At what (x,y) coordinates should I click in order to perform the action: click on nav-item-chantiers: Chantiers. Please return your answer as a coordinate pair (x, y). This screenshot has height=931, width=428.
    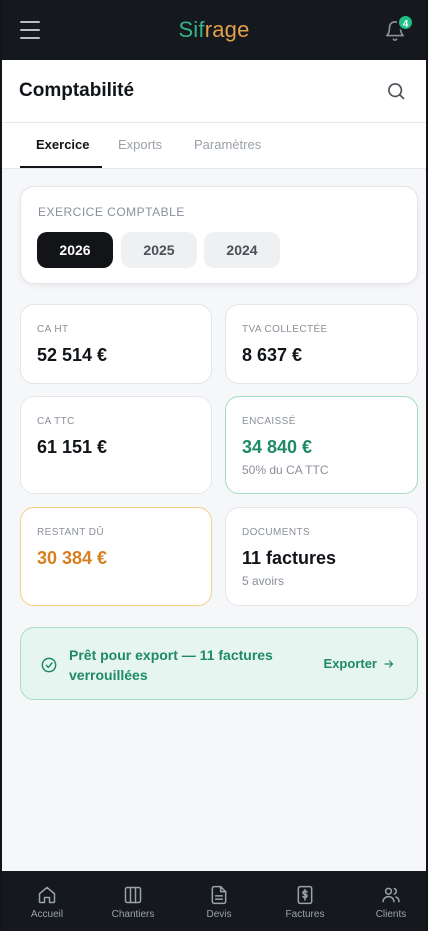
    Looking at the image, I should click on (133, 901).